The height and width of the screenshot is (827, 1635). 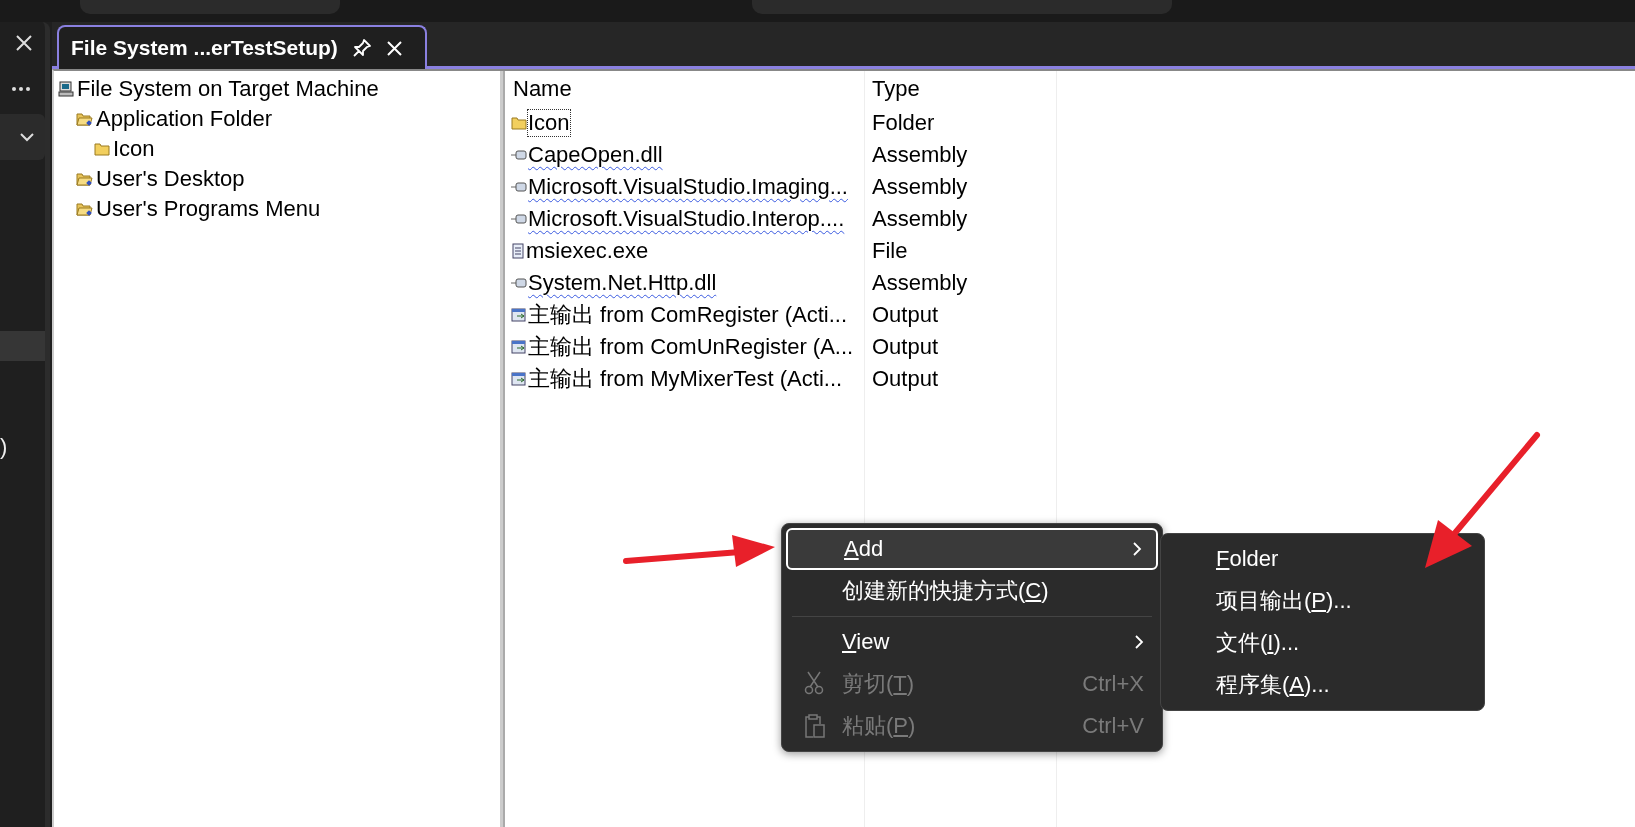 What do you see at coordinates (549, 123) in the screenshot?
I see `file-name: Icon` at bounding box center [549, 123].